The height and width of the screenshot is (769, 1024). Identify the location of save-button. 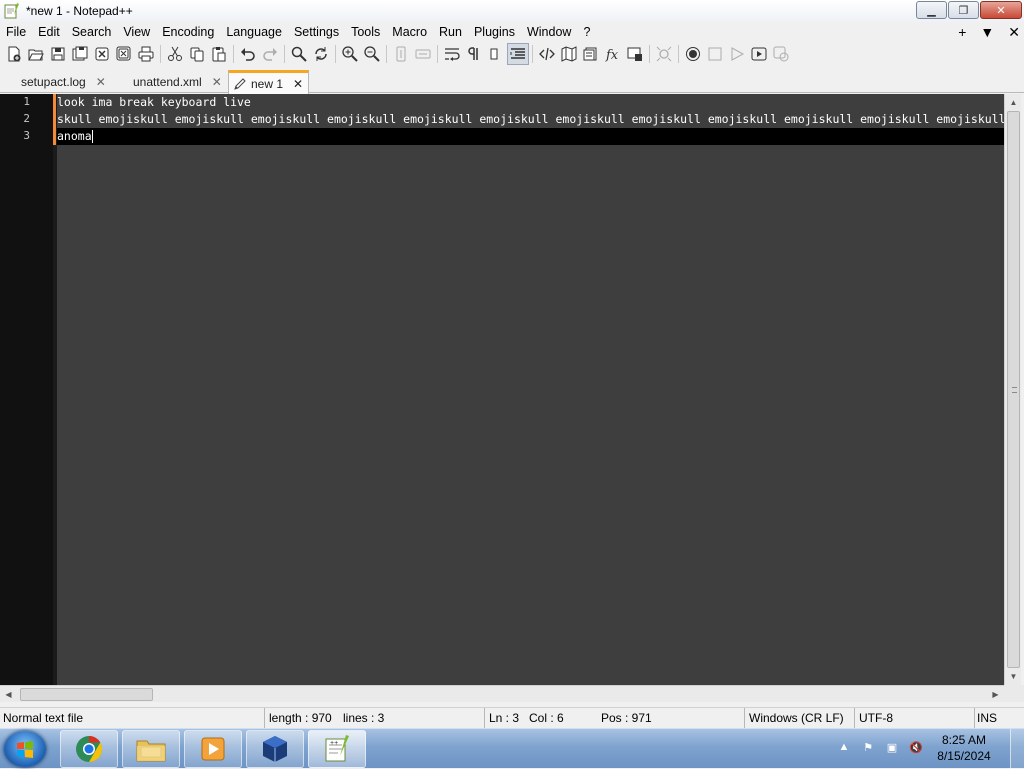
(58, 54).